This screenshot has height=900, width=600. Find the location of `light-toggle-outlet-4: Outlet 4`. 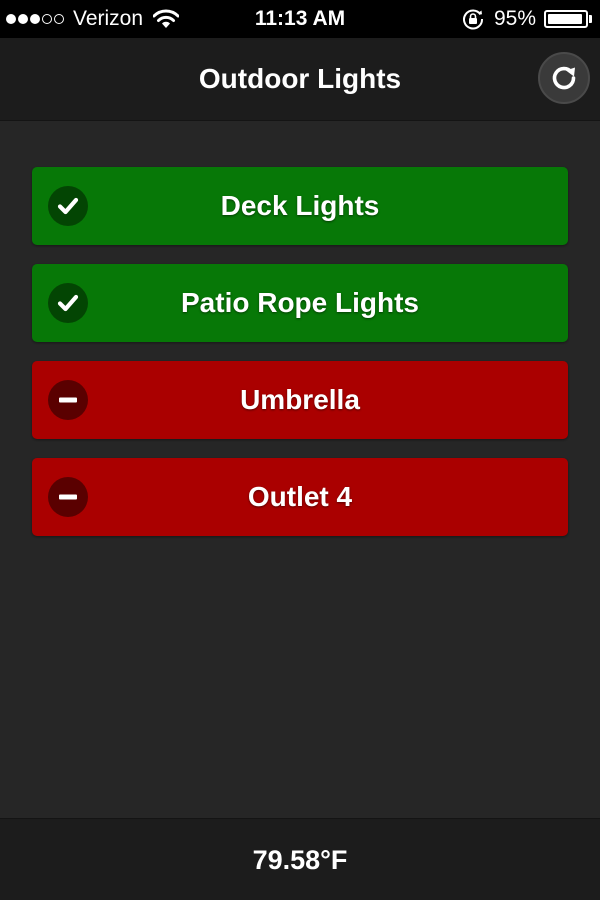

light-toggle-outlet-4: Outlet 4 is located at coordinates (300, 497).